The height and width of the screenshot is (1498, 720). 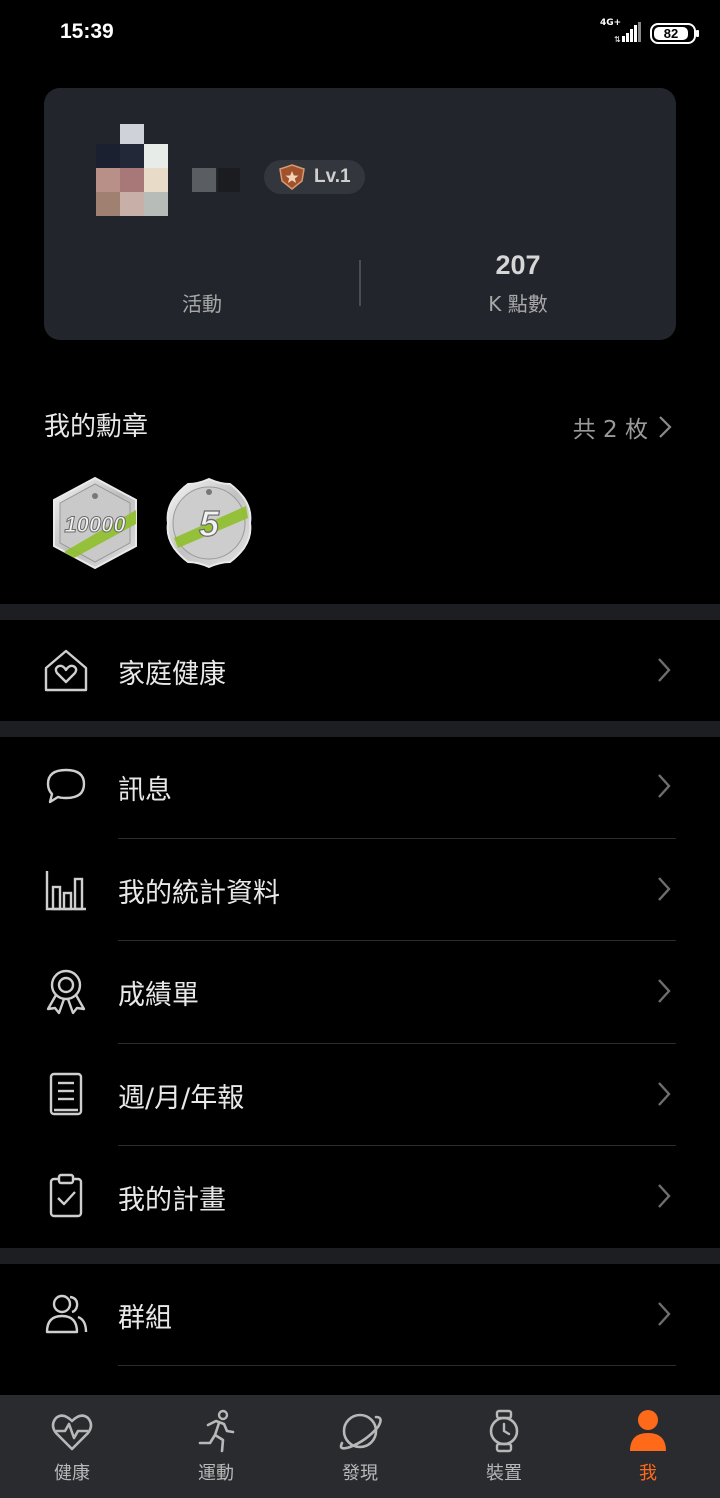 I want to click on tab-devices: 裝置, so click(x=504, y=1446).